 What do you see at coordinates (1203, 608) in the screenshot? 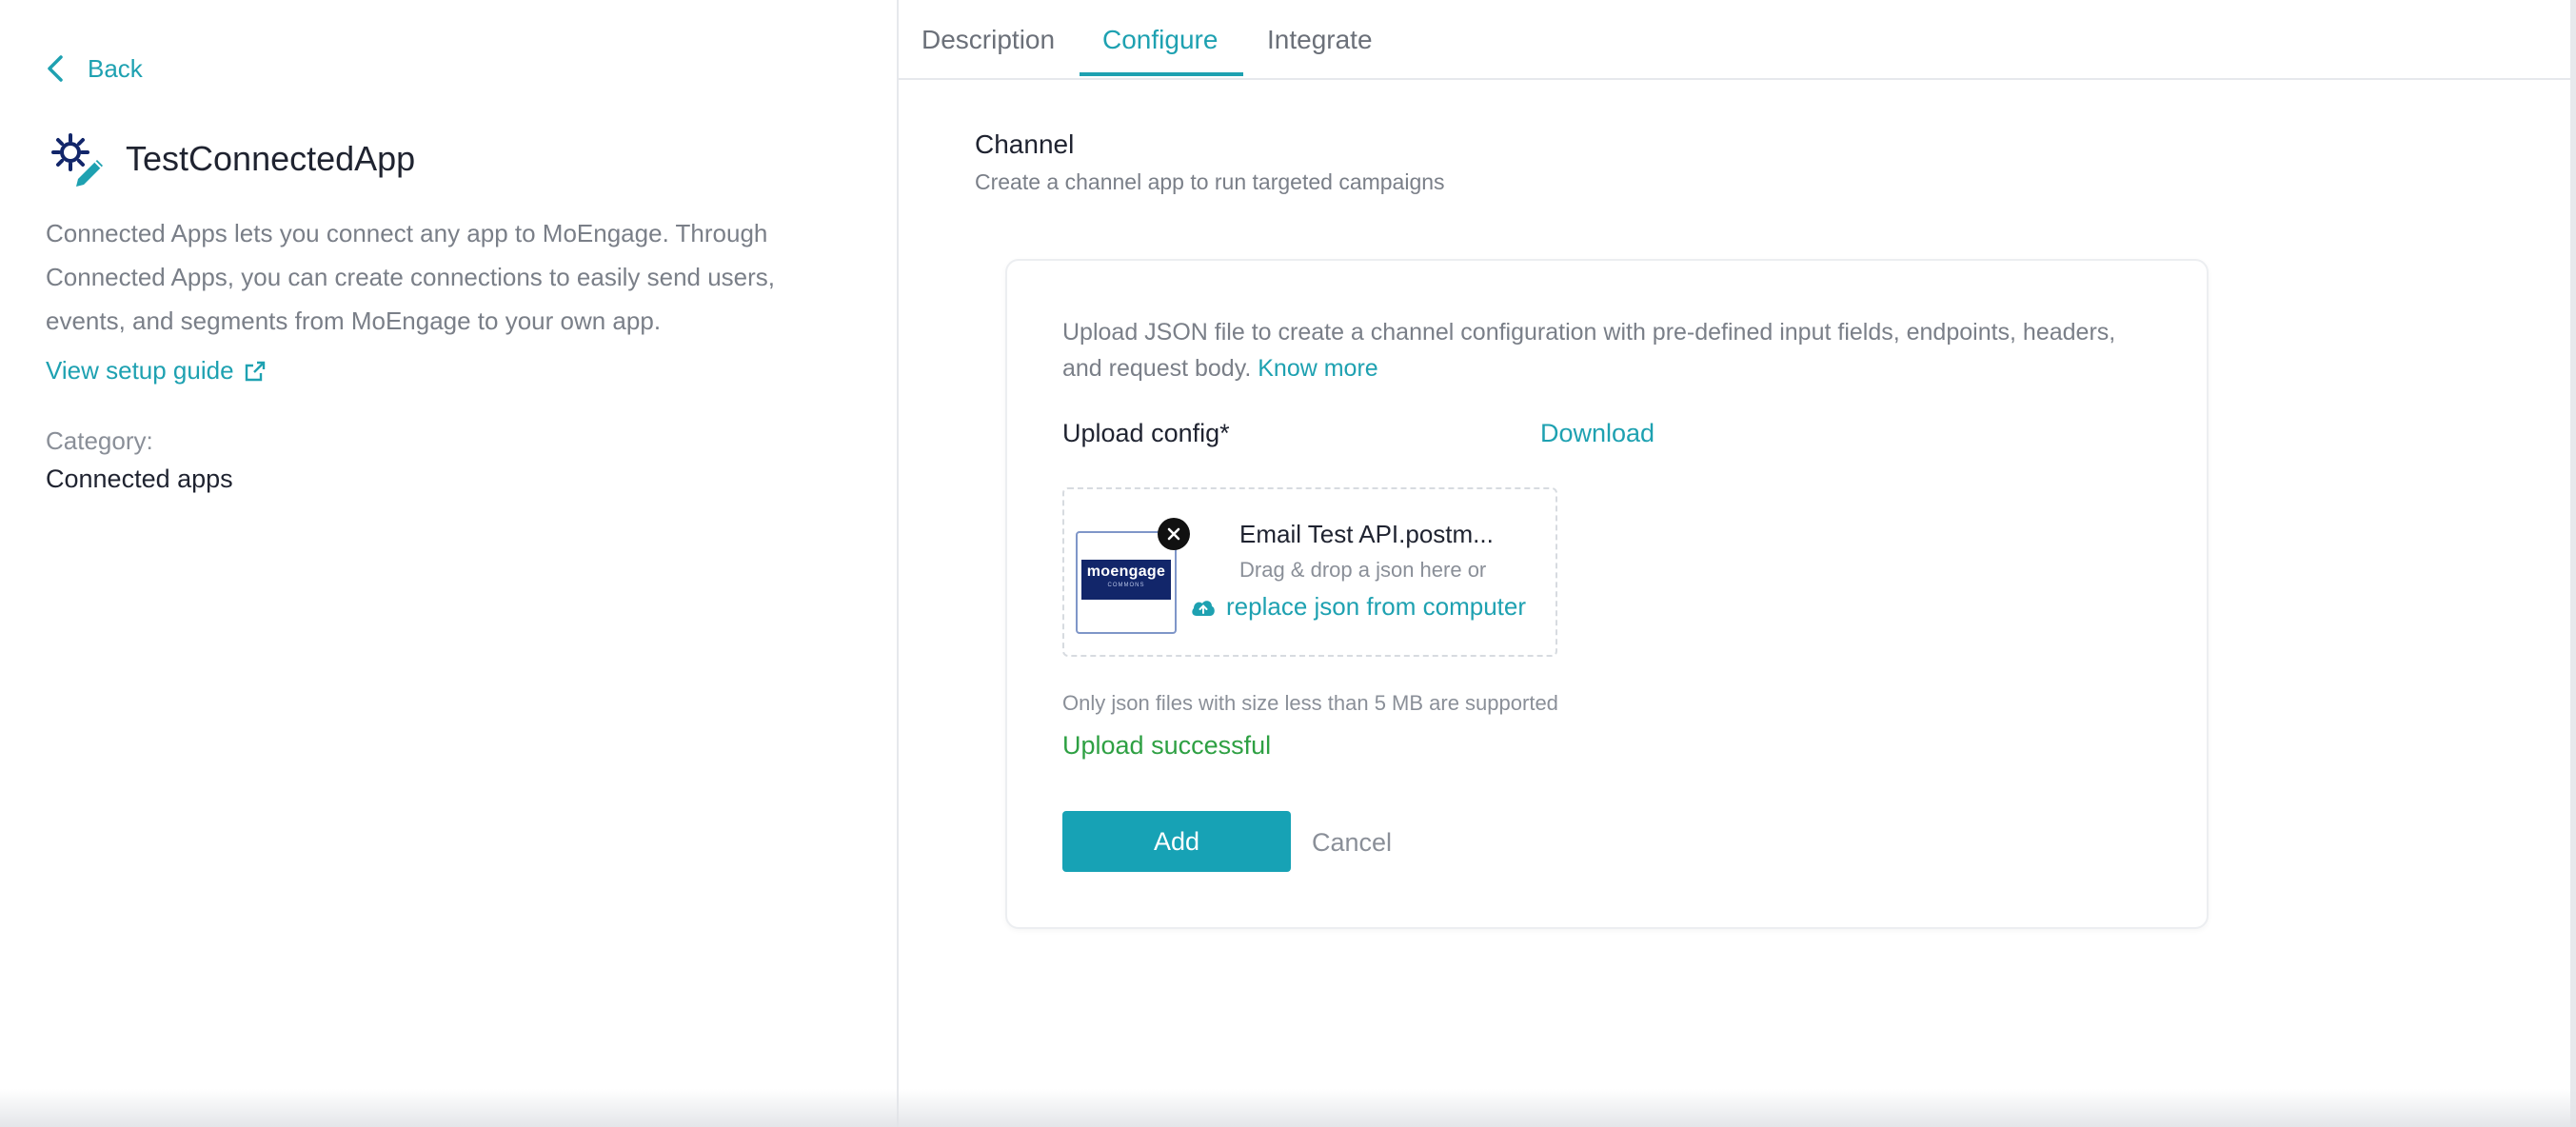
I see `cloud-upload-icon` at bounding box center [1203, 608].